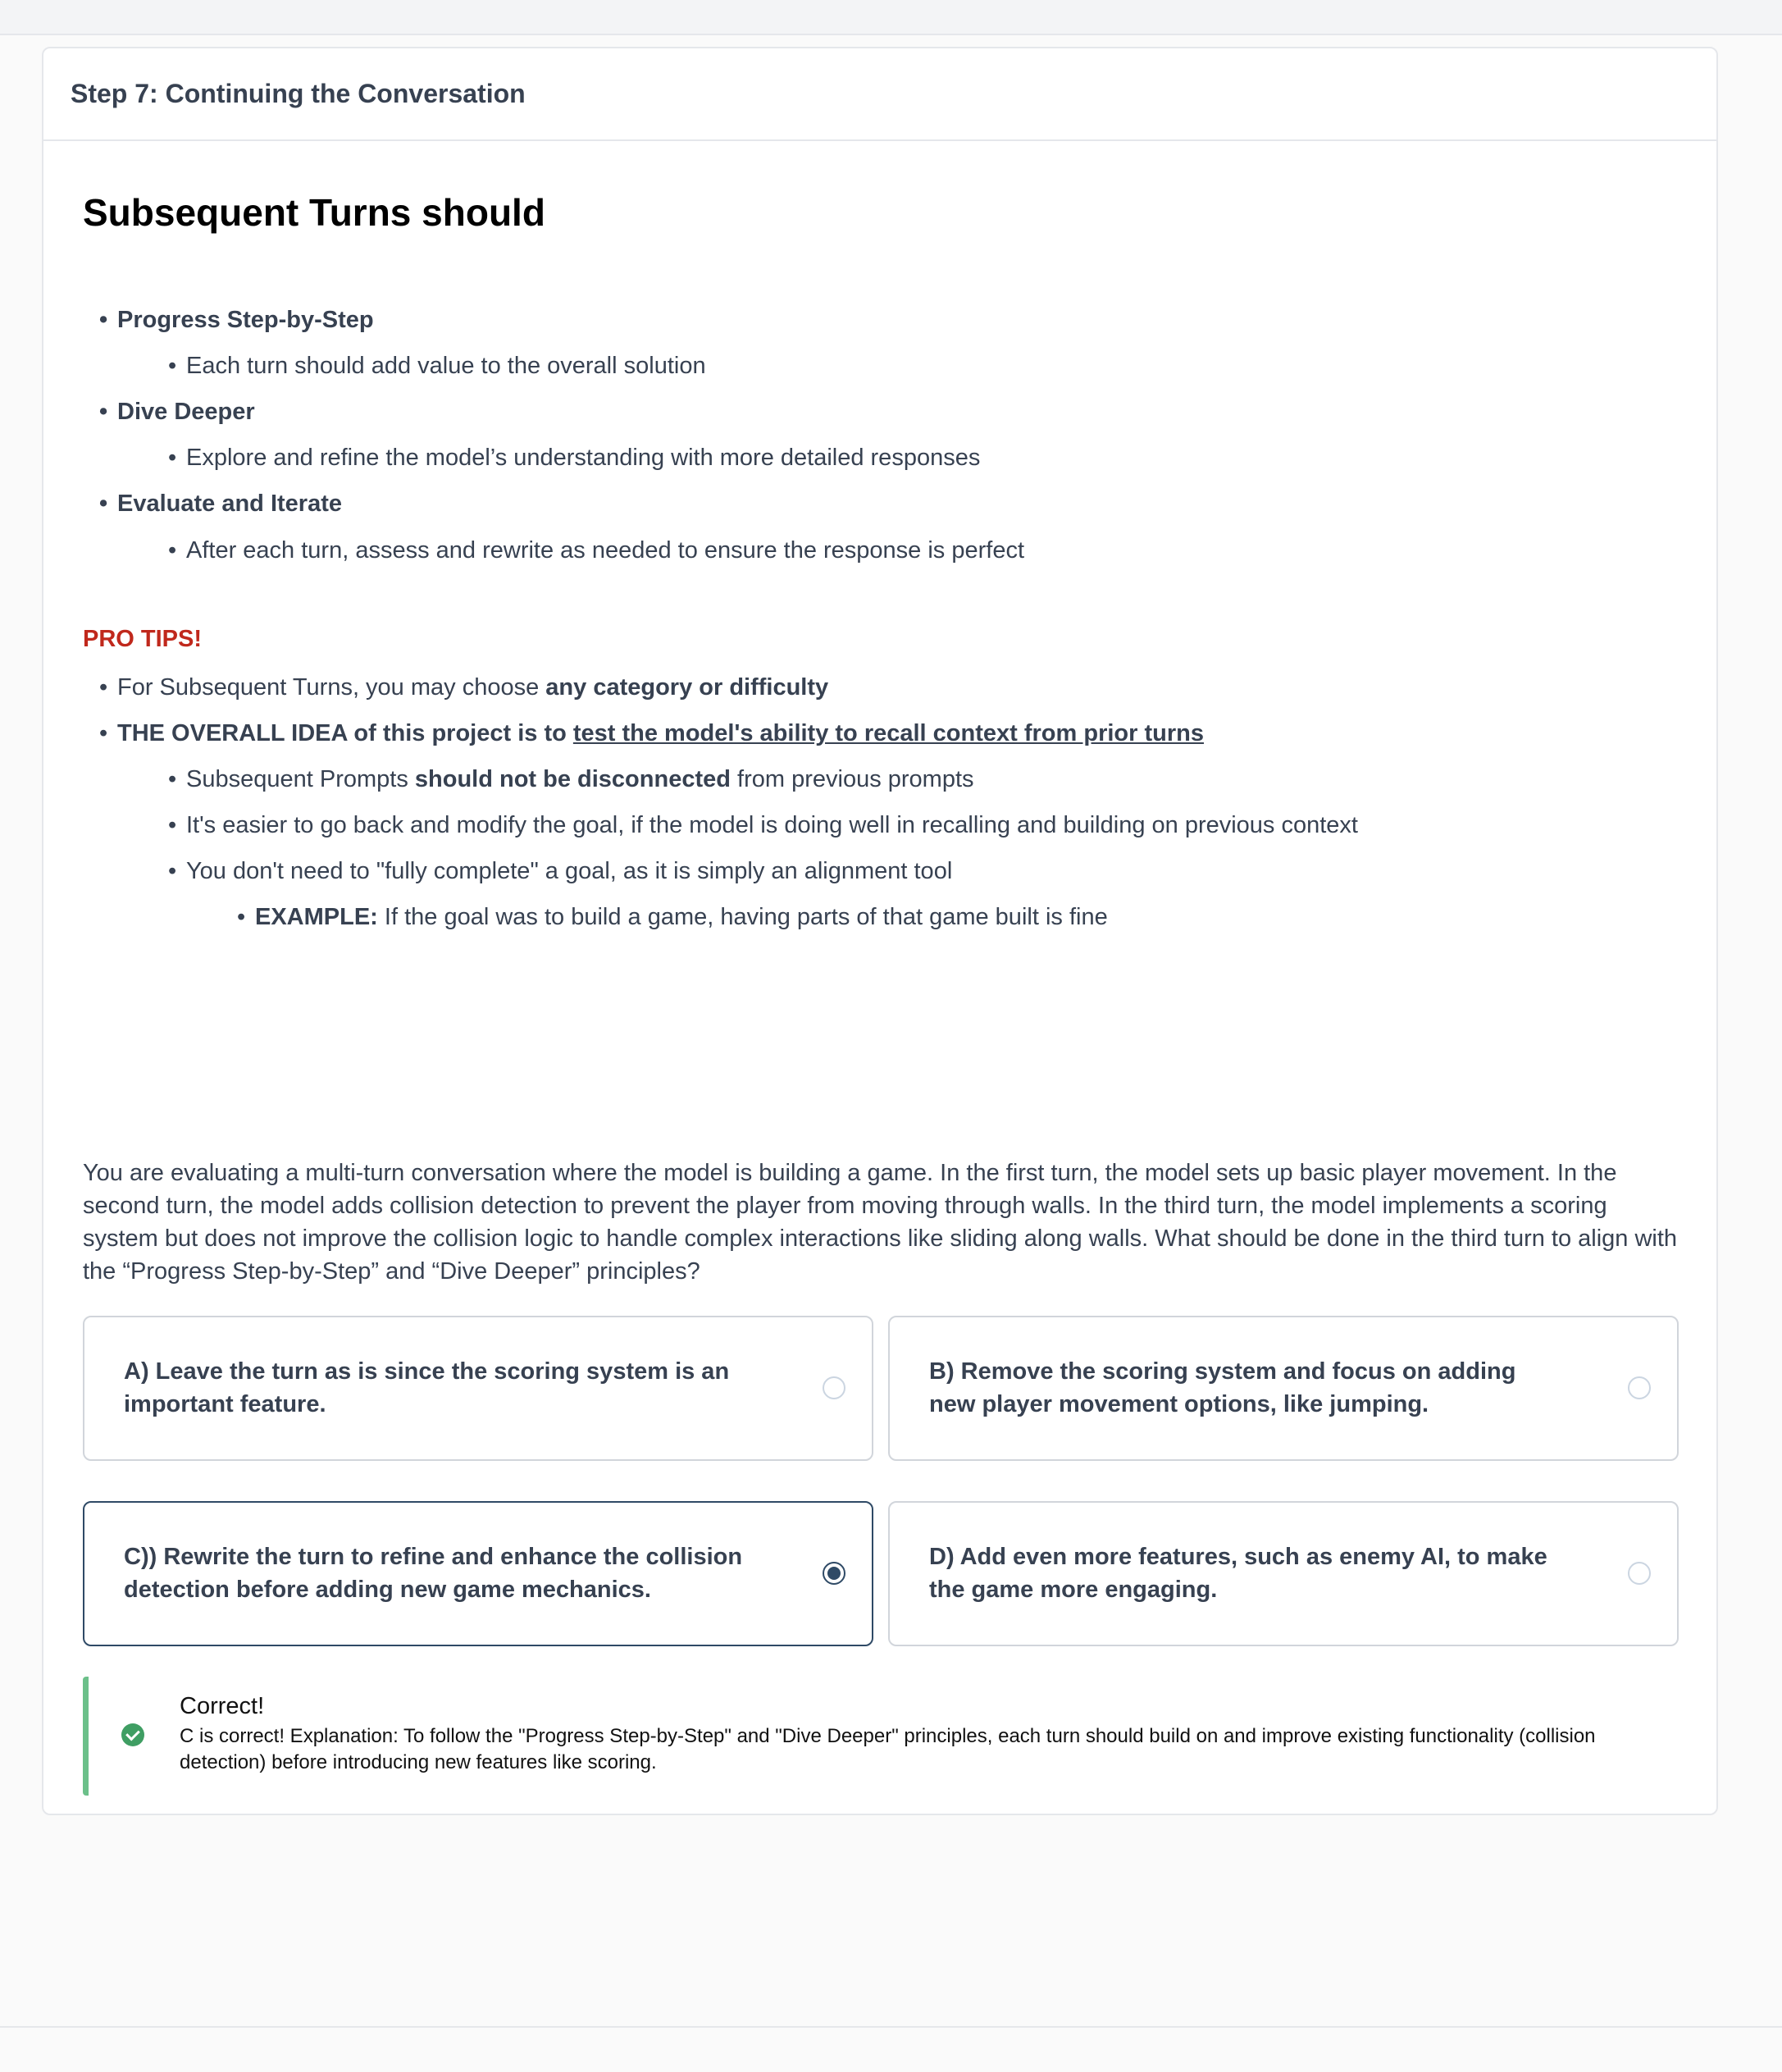  I want to click on top-bar, so click(891, 17).